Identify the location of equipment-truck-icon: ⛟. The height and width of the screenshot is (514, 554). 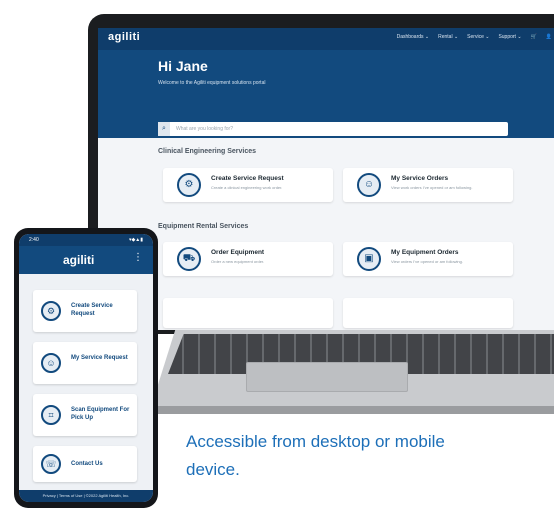
(189, 259).